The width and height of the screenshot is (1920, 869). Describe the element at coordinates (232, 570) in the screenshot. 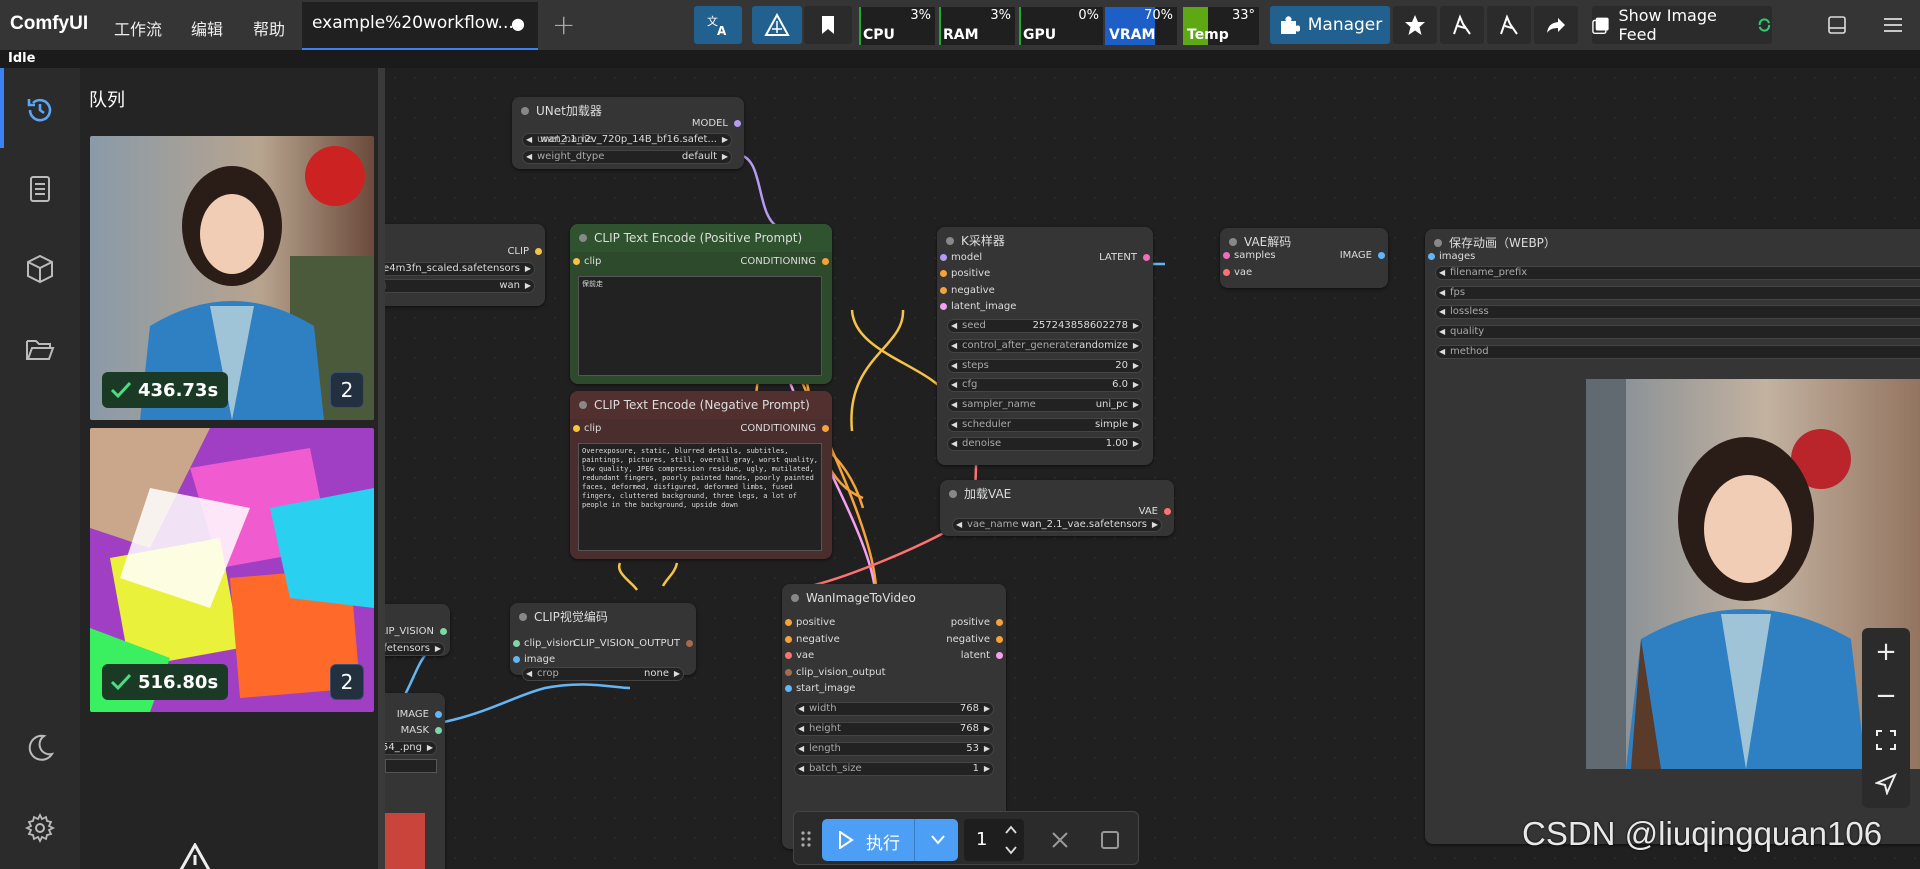

I see `queue-item: 516.80s 2` at that location.